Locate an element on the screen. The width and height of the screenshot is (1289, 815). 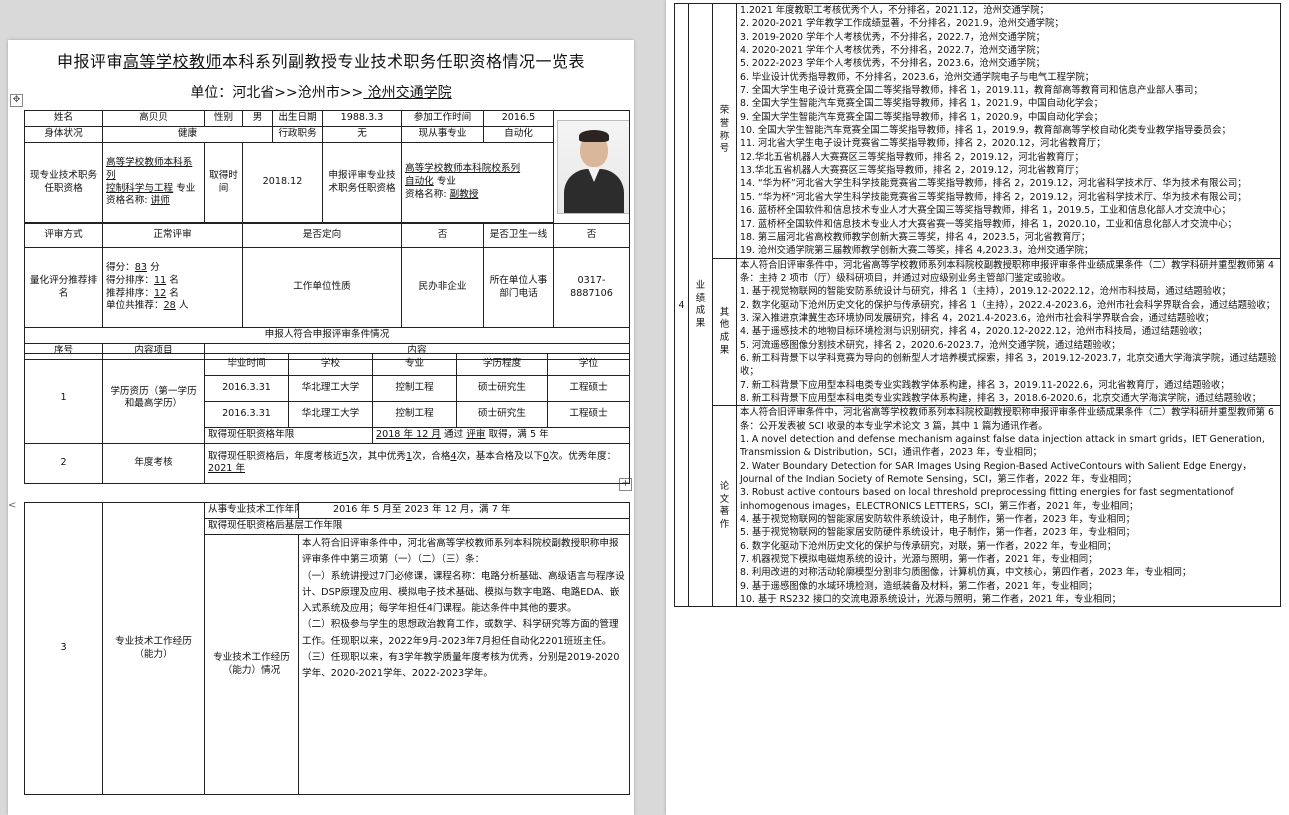
edu-years-value: 2018 年 12 月 通过 评审 取得，满 5 年 is located at coordinates (501, 435).